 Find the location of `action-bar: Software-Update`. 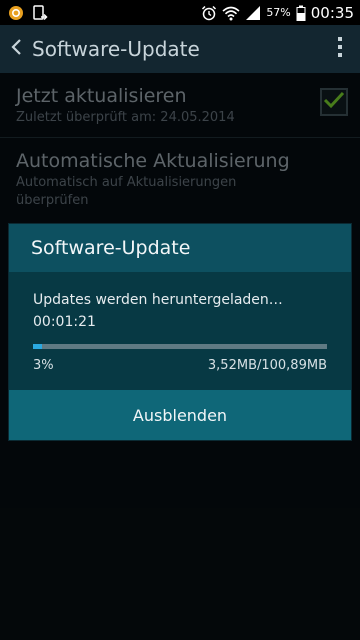

action-bar: Software-Update is located at coordinates (180, 49).